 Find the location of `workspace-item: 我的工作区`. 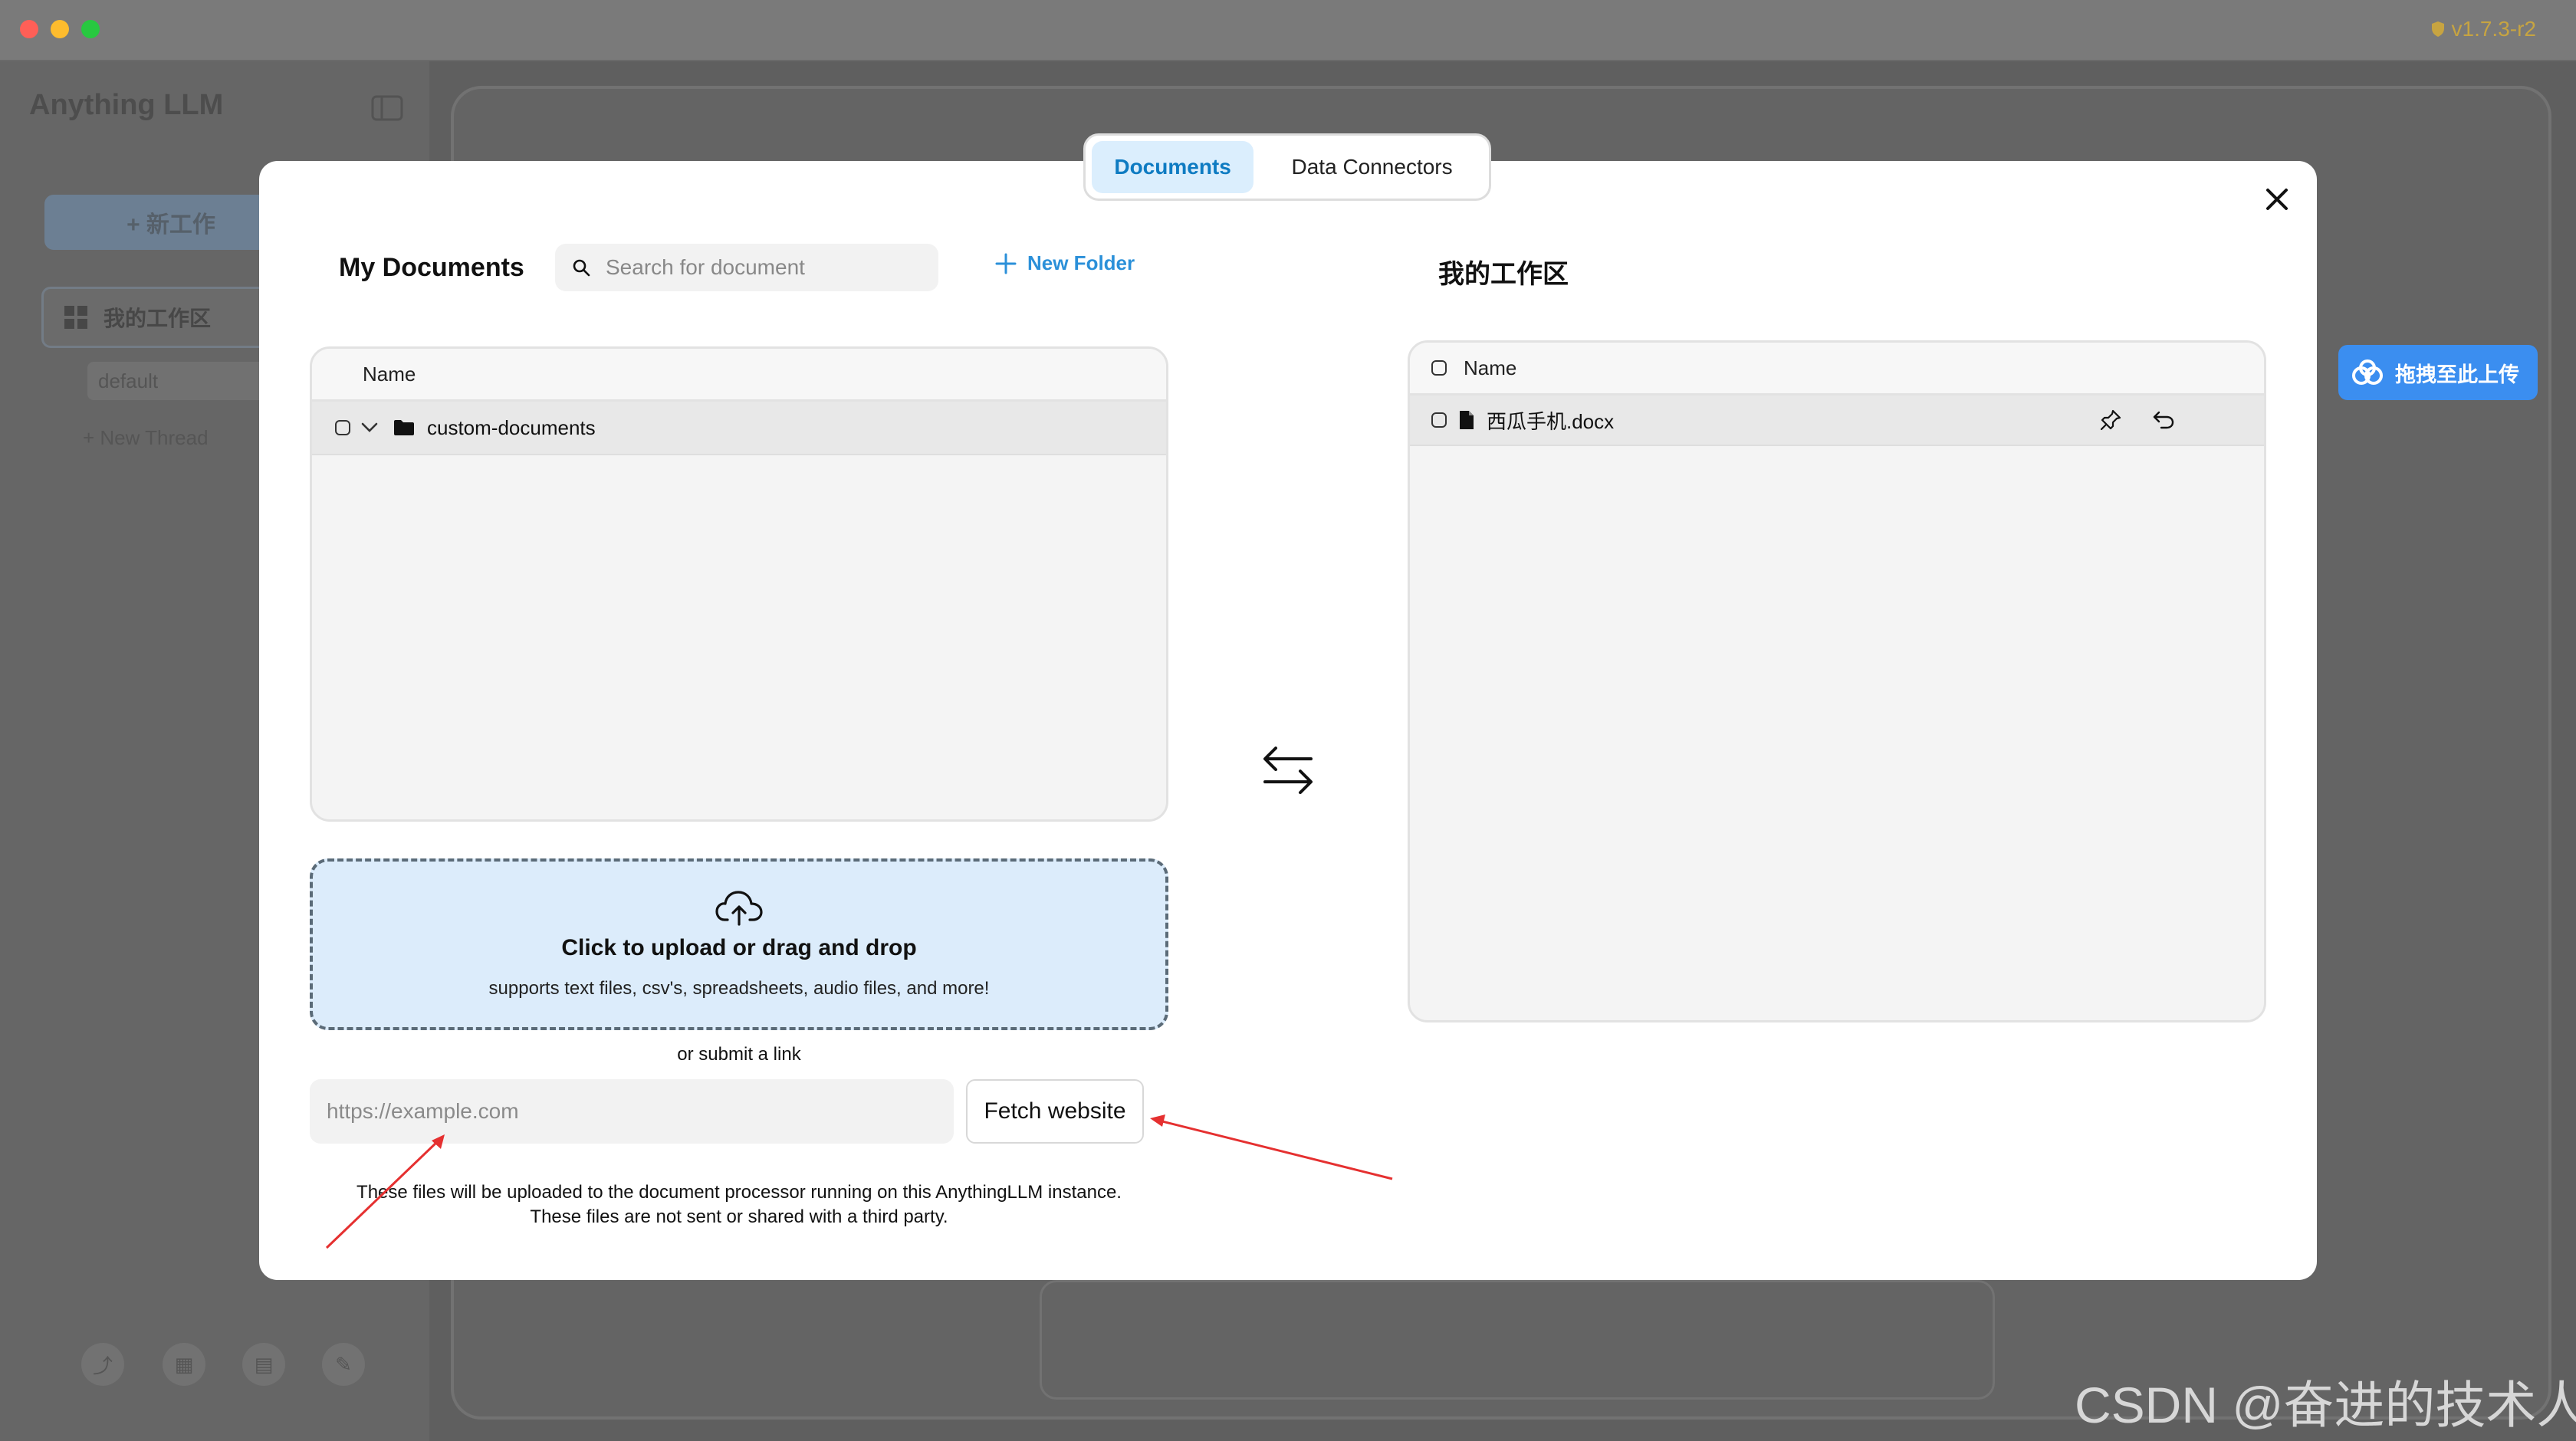

workspace-item: 我的工作区 is located at coordinates (164, 317).